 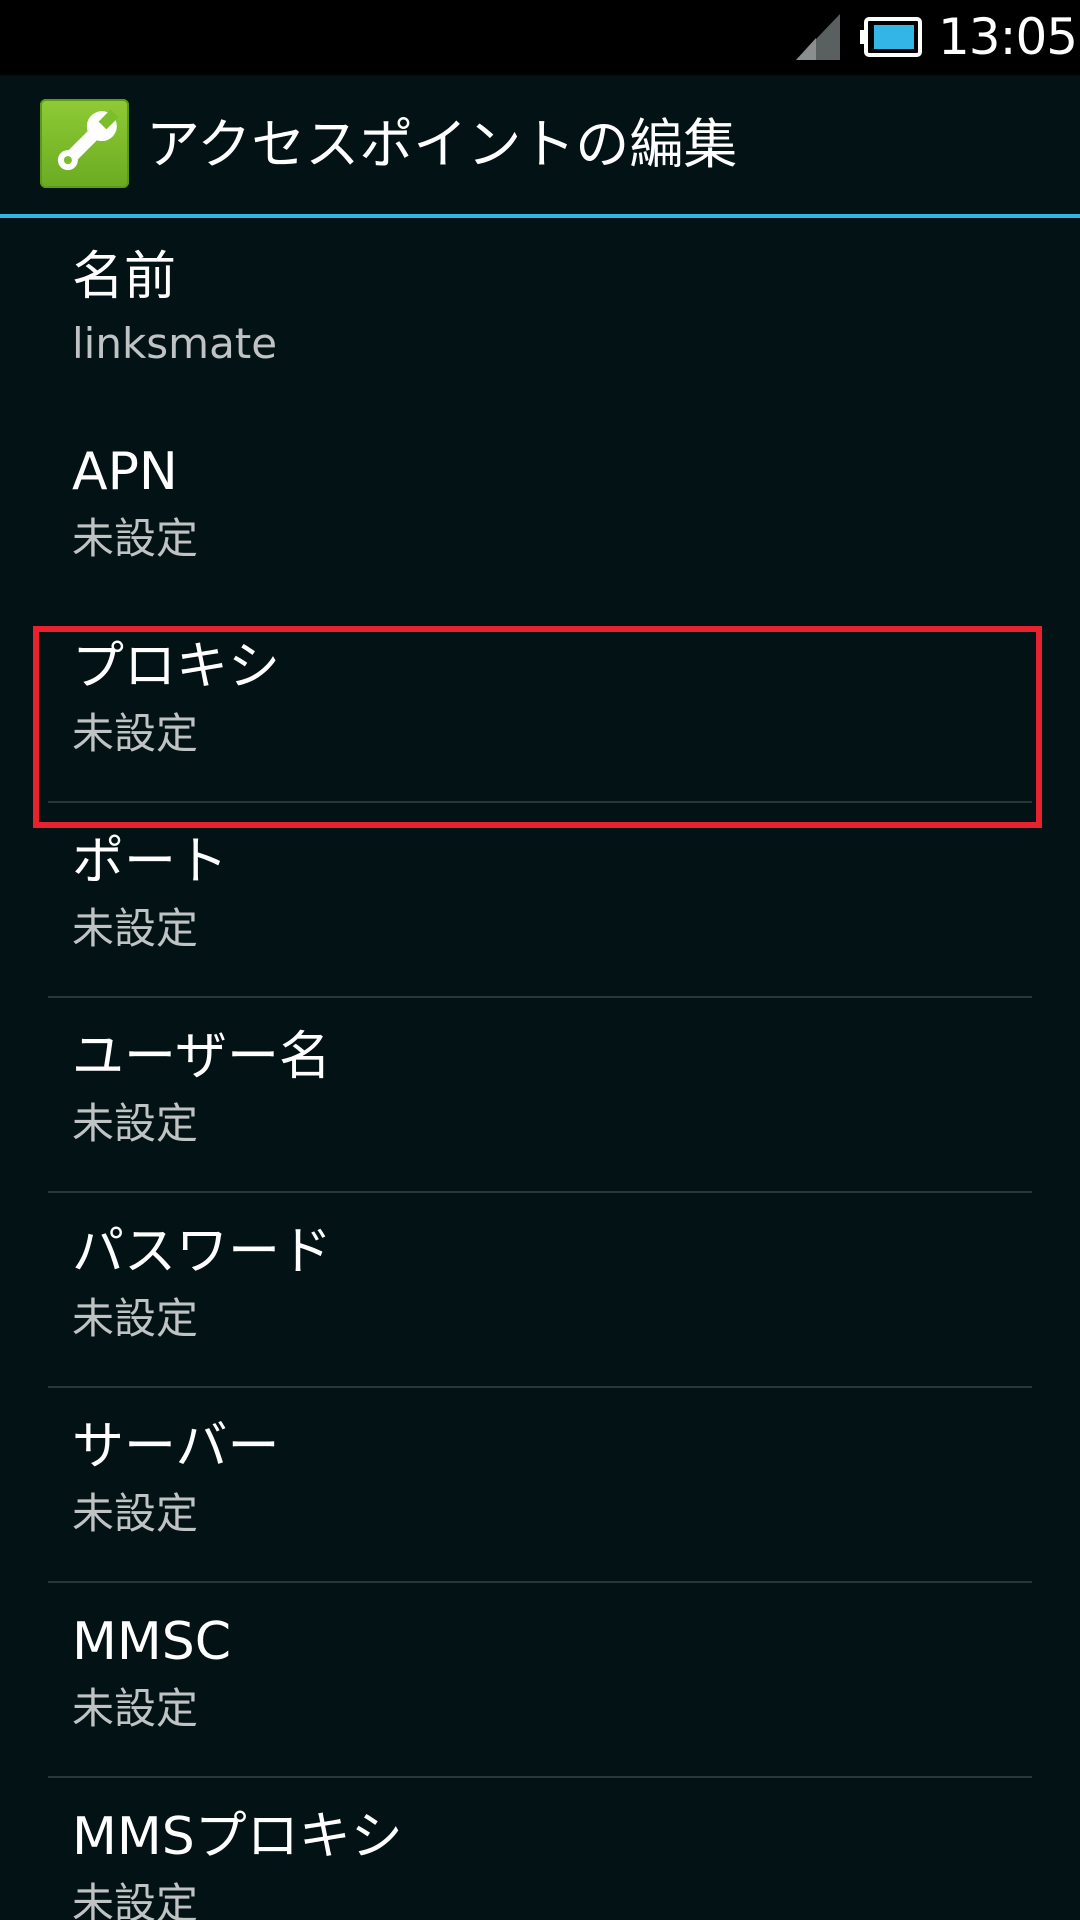 What do you see at coordinates (150, 862) in the screenshot?
I see `item-title: ポート` at bounding box center [150, 862].